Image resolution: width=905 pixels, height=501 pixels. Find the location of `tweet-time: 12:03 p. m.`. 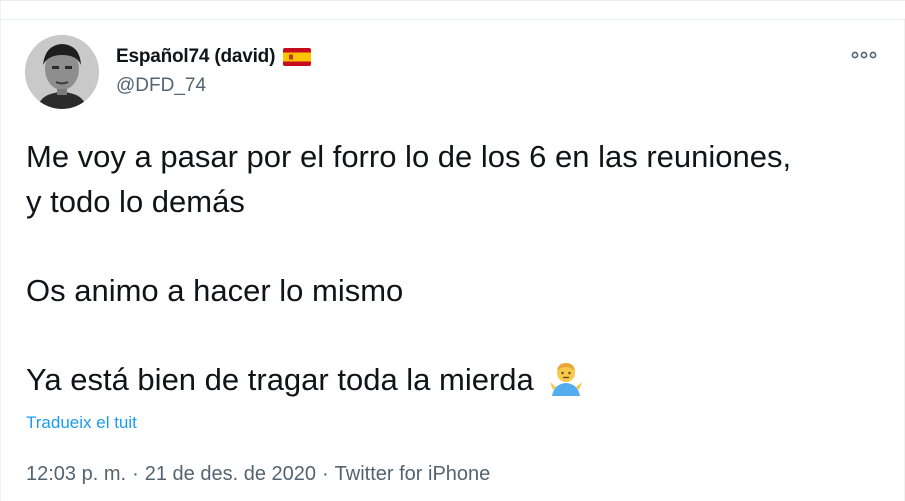

tweet-time: 12:03 p. m. is located at coordinates (76, 474).